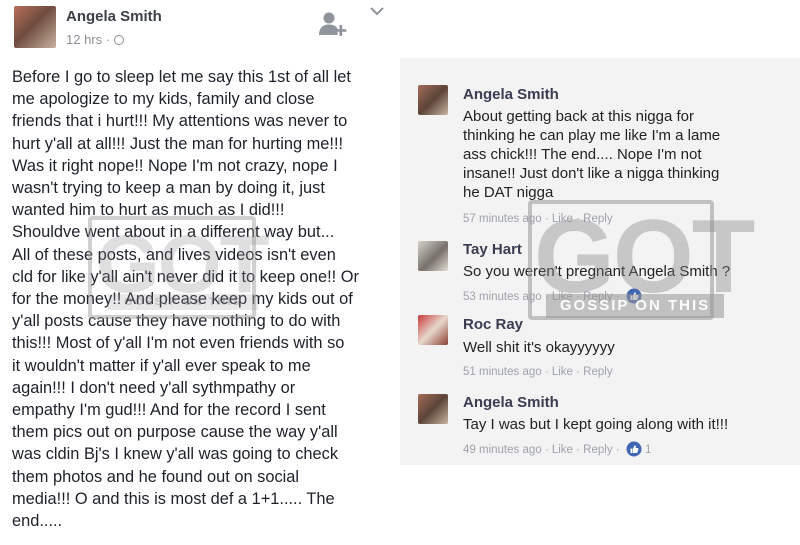  What do you see at coordinates (90, 39) in the screenshot?
I see `post-timestamp: 12 hrs ·` at bounding box center [90, 39].